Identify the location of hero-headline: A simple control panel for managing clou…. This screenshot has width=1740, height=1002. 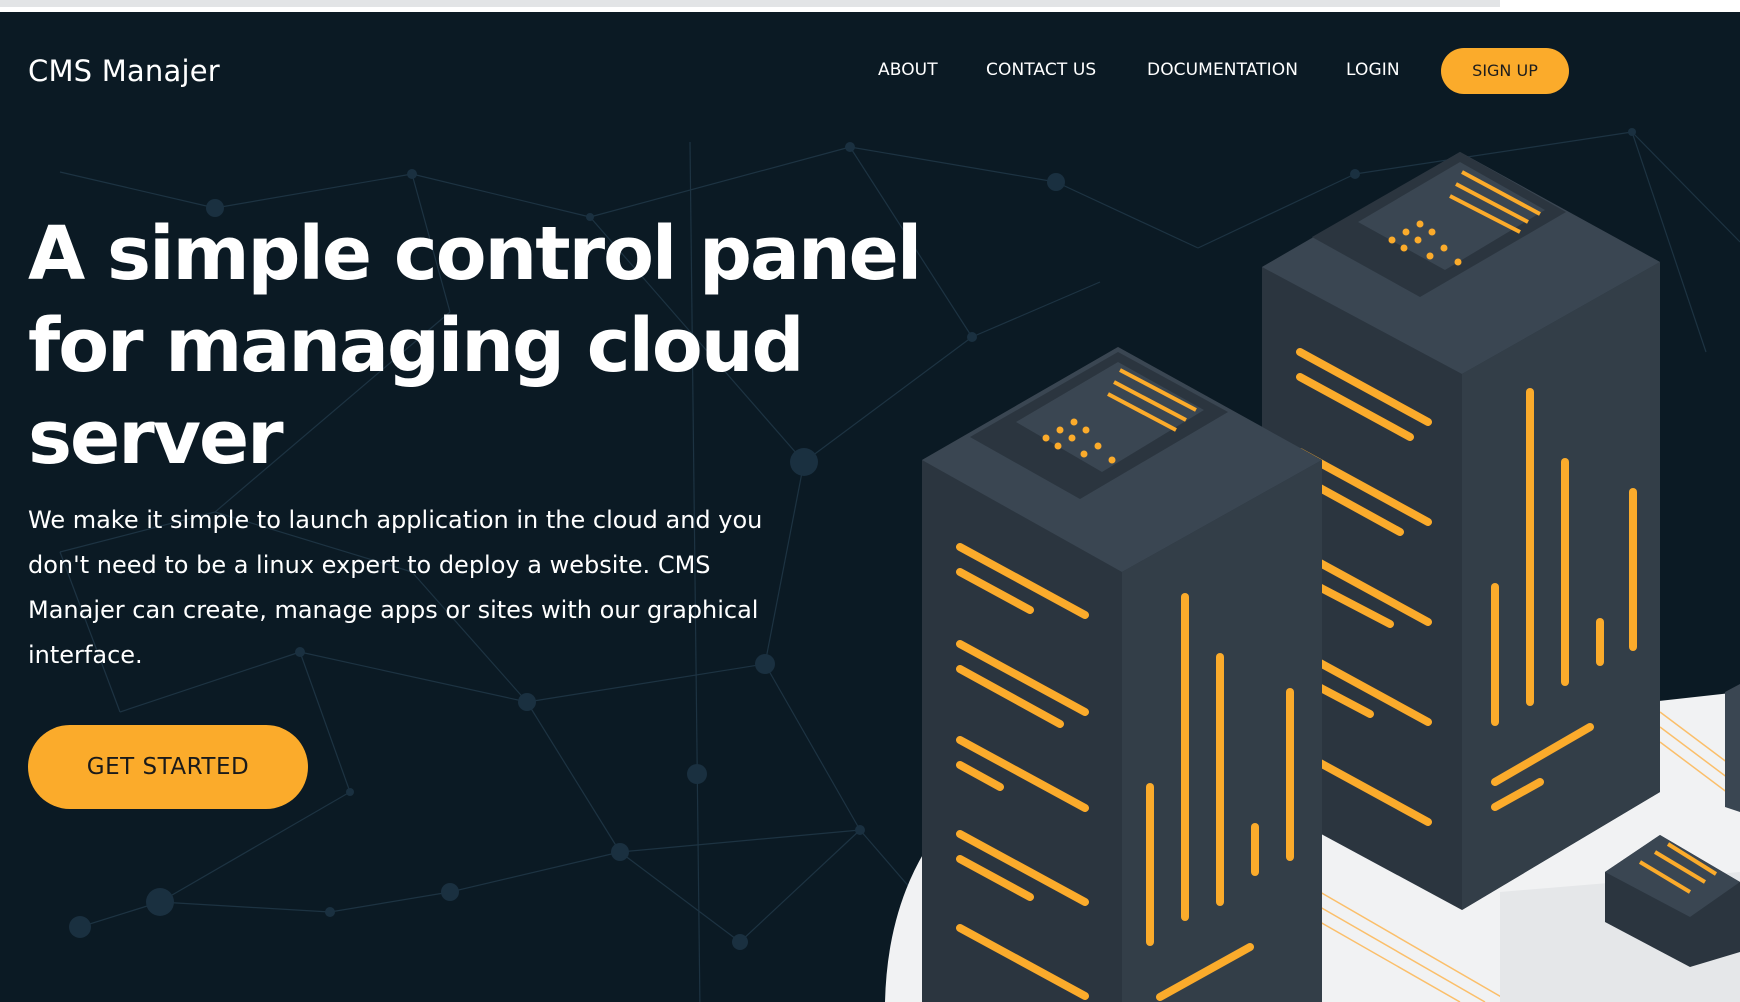
(475, 346).